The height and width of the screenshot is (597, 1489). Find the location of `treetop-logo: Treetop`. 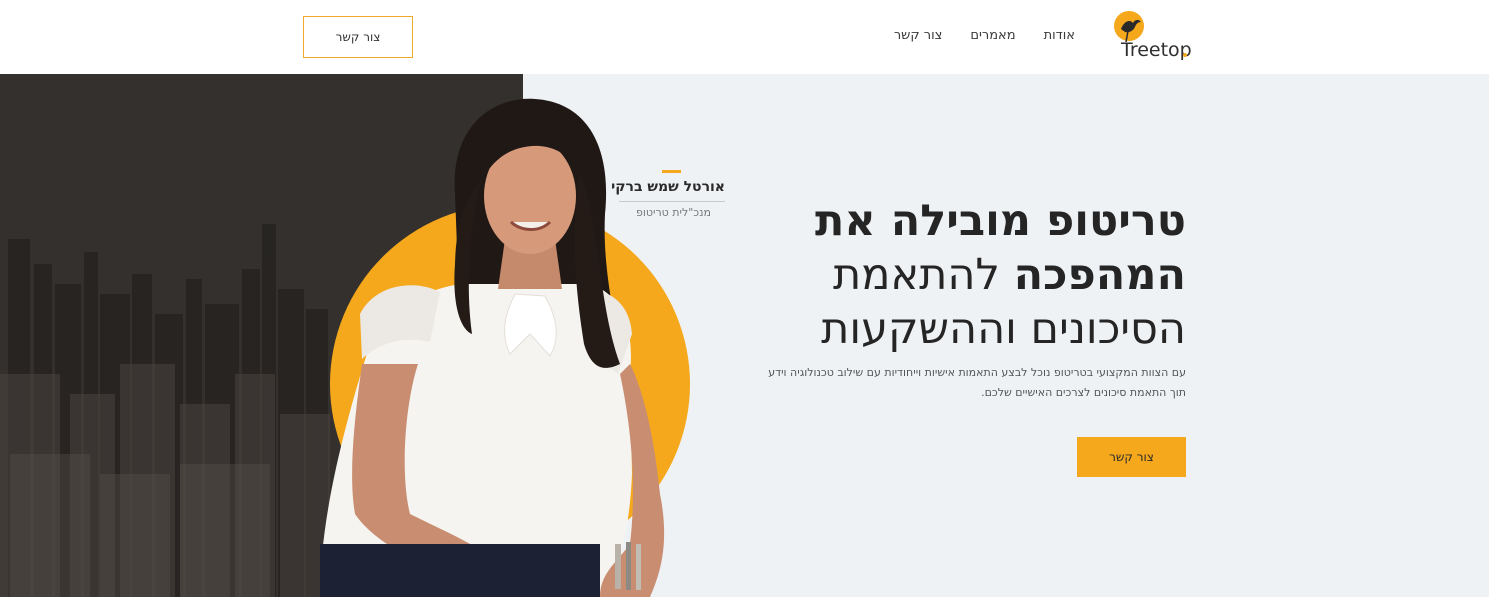

treetop-logo: Treetop is located at coordinates (1152, 38).